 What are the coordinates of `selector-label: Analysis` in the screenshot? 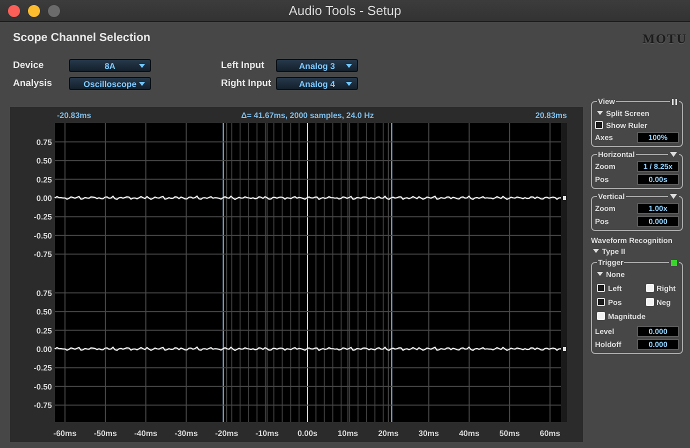 It's located at (33, 83).